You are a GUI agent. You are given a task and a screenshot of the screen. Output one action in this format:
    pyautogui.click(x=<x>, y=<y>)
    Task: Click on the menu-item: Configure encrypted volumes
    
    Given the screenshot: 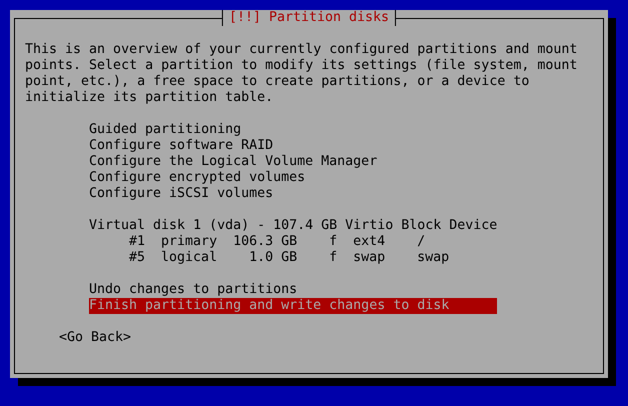 What is the action you would take?
    pyautogui.click(x=293, y=178)
    